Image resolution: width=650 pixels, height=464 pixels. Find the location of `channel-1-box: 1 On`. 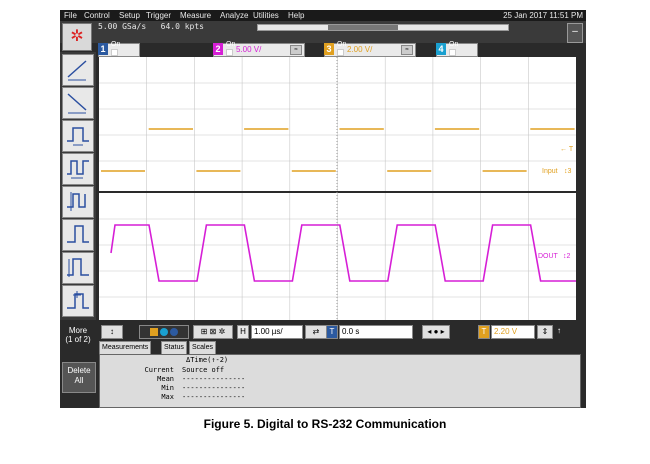

channel-1-box: 1 On is located at coordinates (119, 49).